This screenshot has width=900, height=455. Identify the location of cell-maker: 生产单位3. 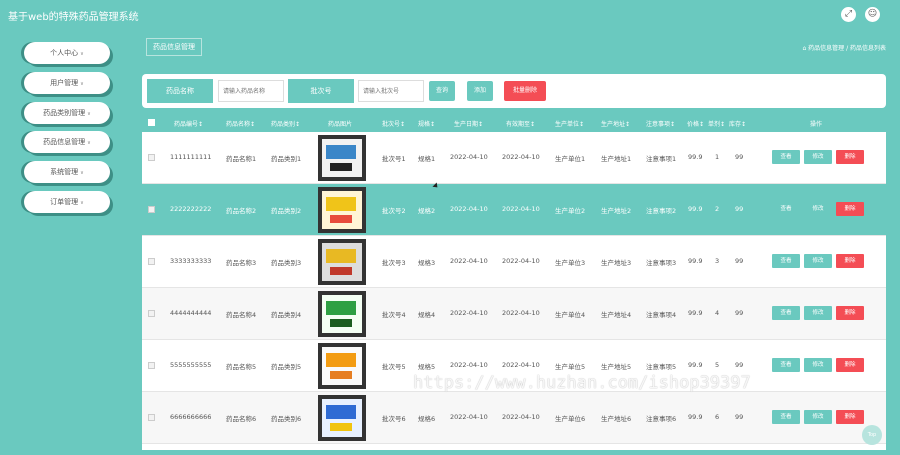
(570, 263).